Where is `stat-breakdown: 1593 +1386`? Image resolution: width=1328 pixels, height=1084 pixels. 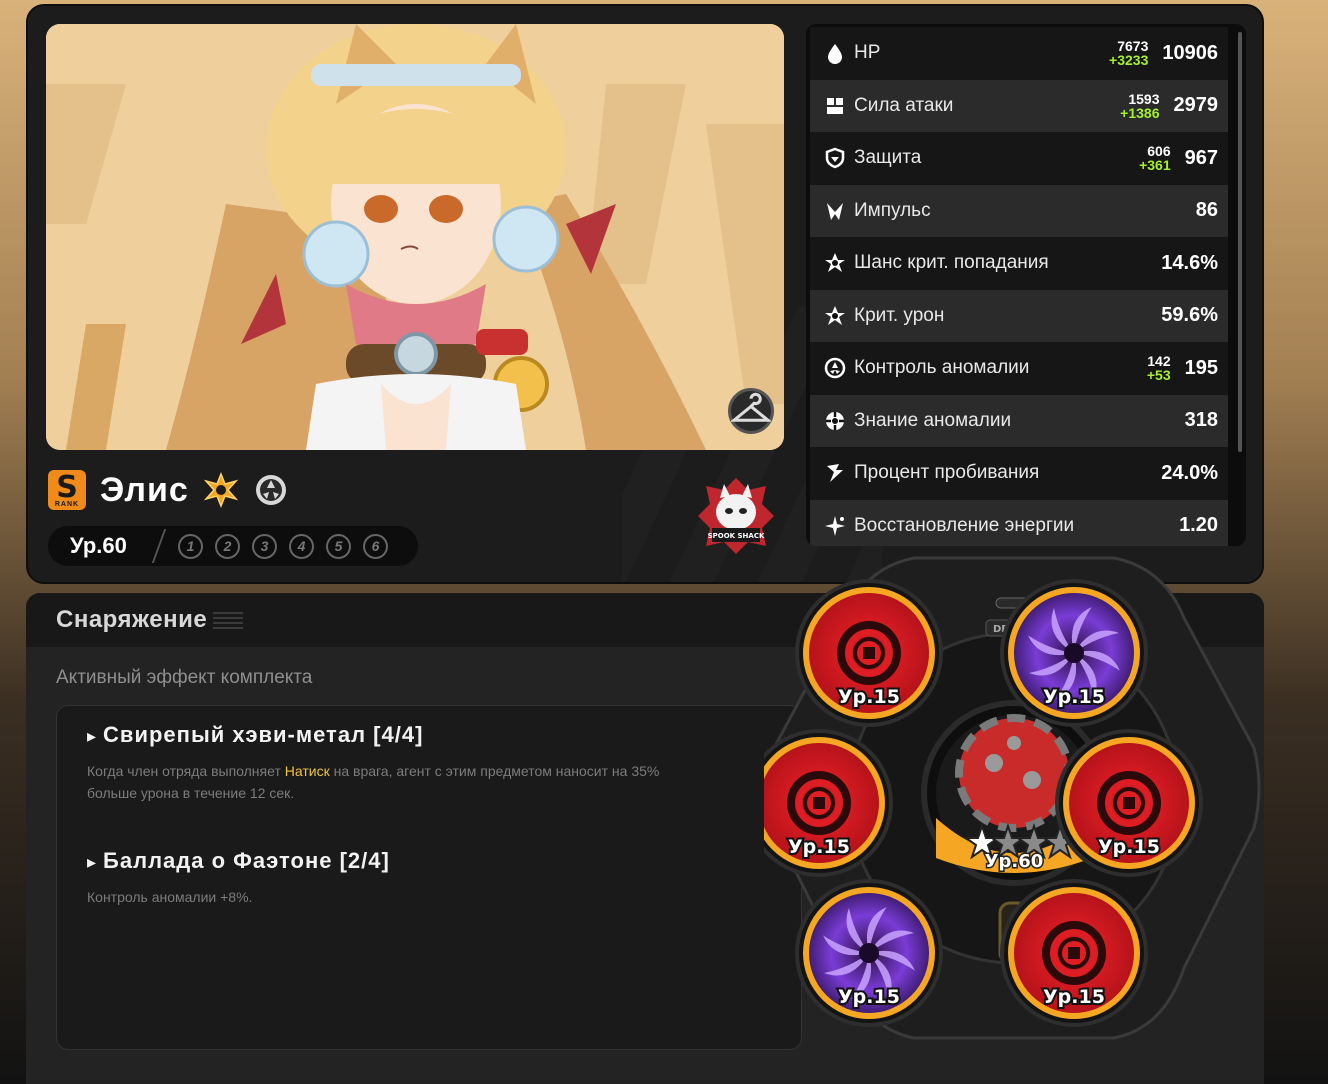
stat-breakdown: 1593 +1386 is located at coordinates (1139, 106).